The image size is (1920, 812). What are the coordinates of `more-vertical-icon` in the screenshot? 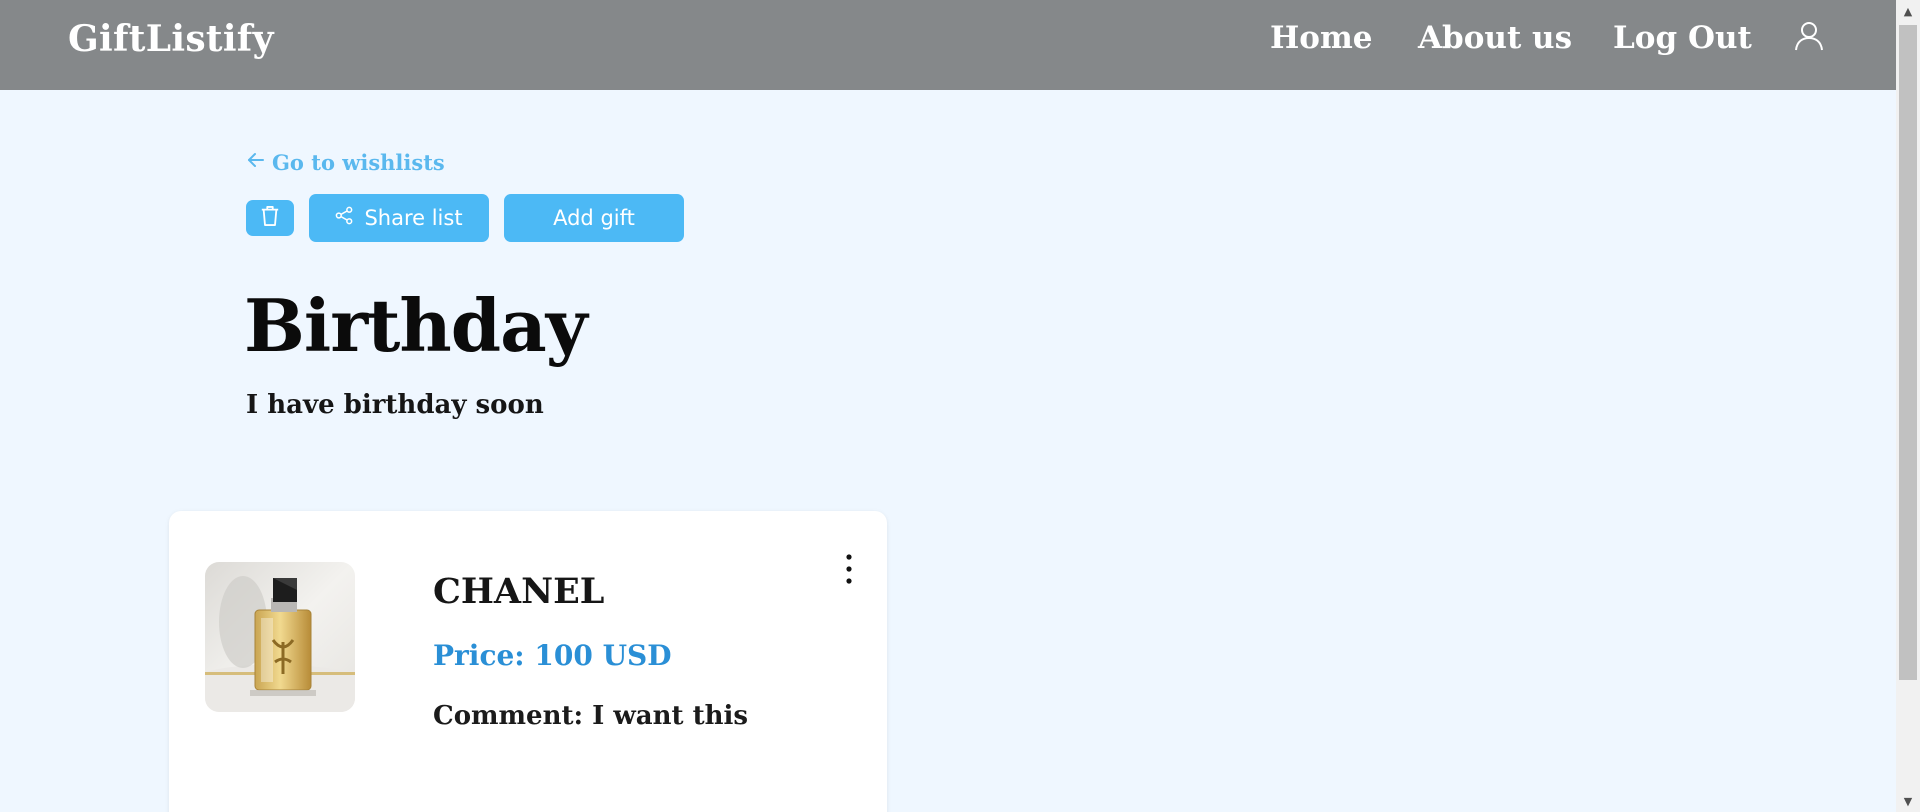 It's located at (849, 569).